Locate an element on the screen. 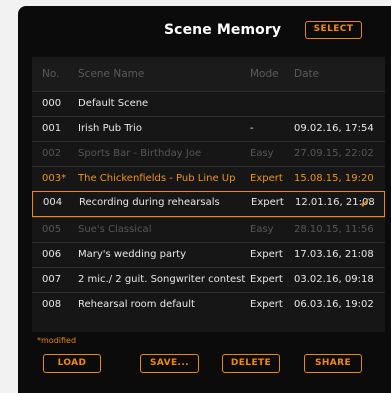 Image resolution: width=391 pixels, height=393 pixels. load-button: LOAD is located at coordinates (72, 363).